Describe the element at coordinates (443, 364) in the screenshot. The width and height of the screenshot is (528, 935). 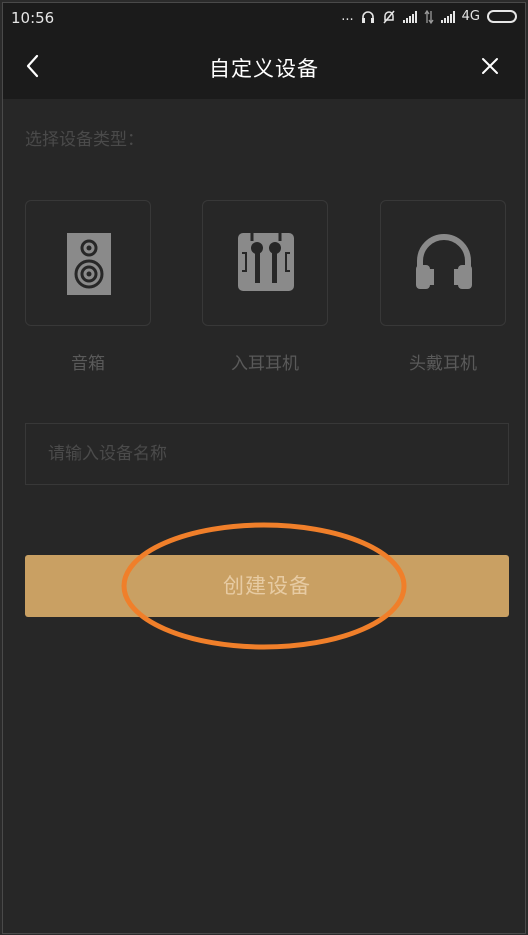
I see `device-label-headphones: 头戴耳机` at that location.